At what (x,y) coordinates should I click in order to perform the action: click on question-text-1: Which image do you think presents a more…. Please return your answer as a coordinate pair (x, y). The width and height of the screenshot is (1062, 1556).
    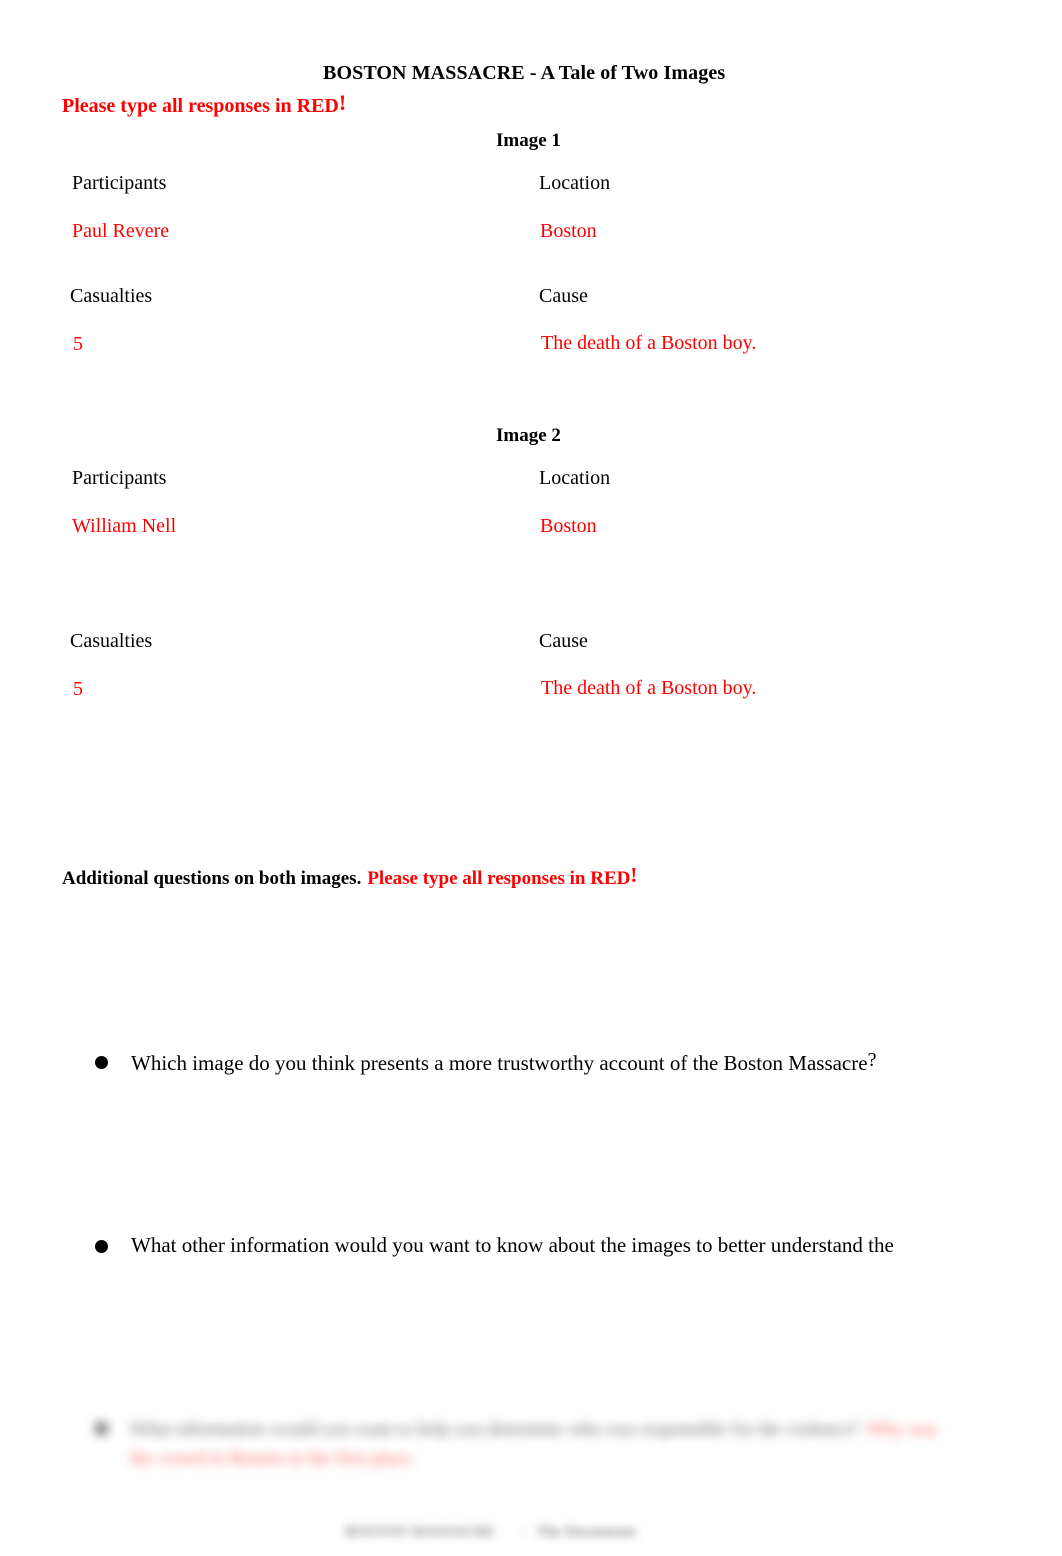
    Looking at the image, I should click on (503, 1062).